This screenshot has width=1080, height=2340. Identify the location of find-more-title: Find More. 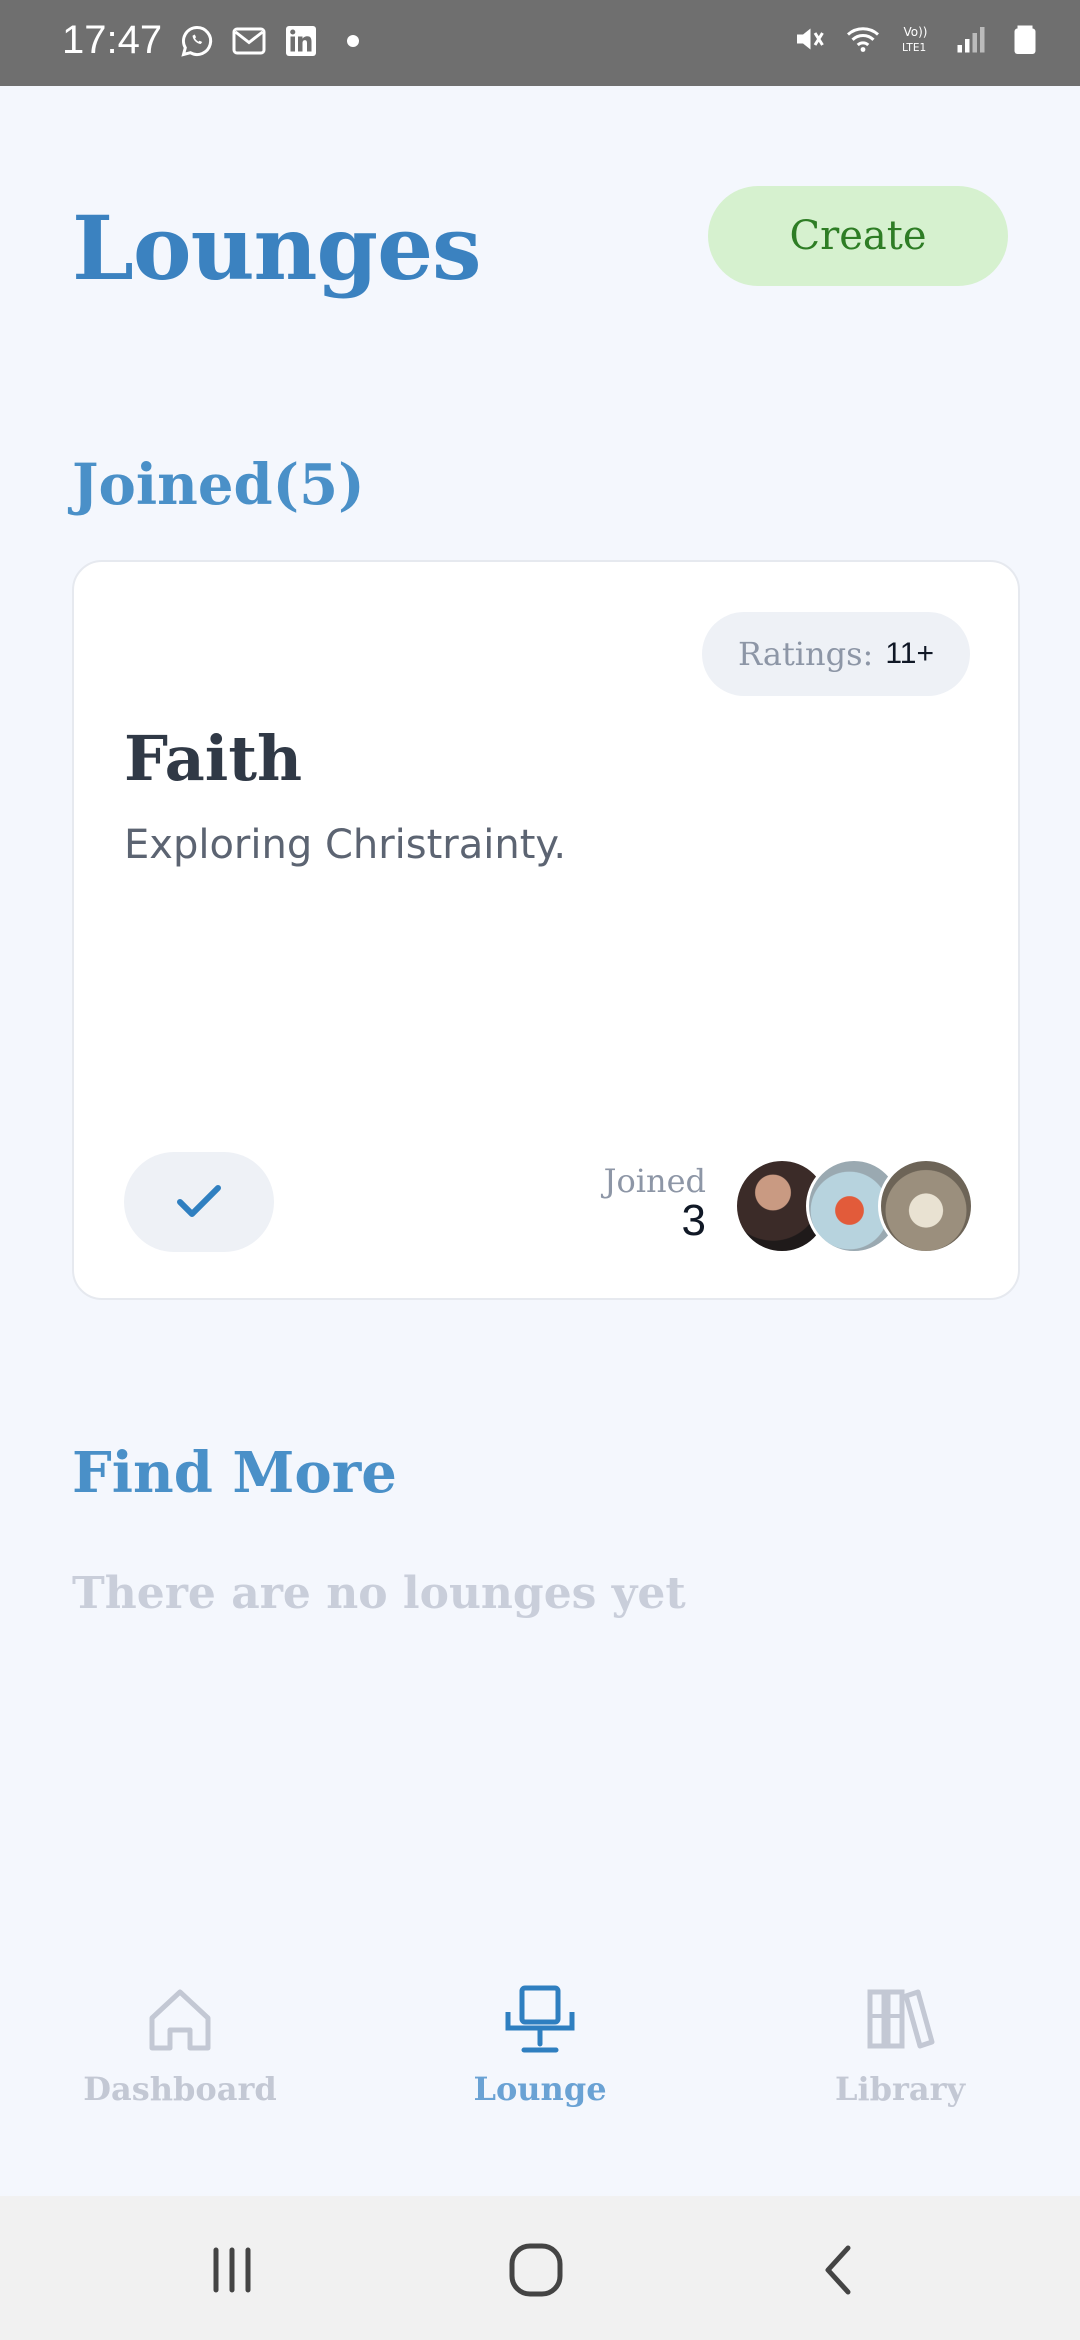
(234, 1473).